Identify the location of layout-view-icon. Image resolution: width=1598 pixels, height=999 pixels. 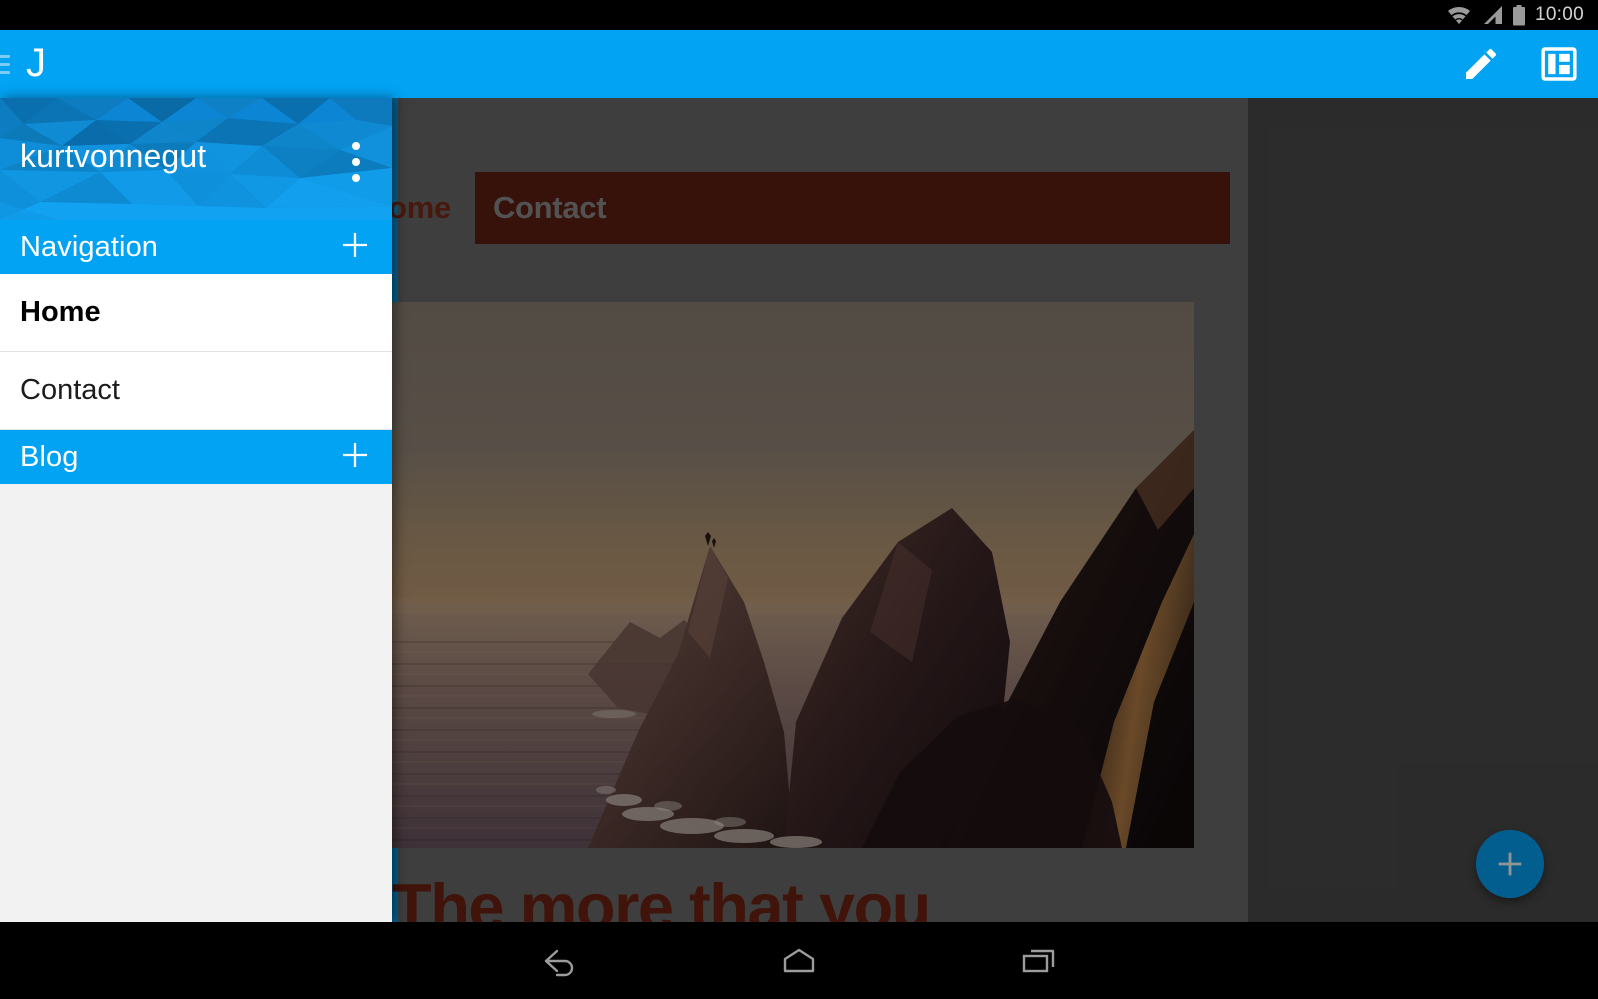
(1559, 64).